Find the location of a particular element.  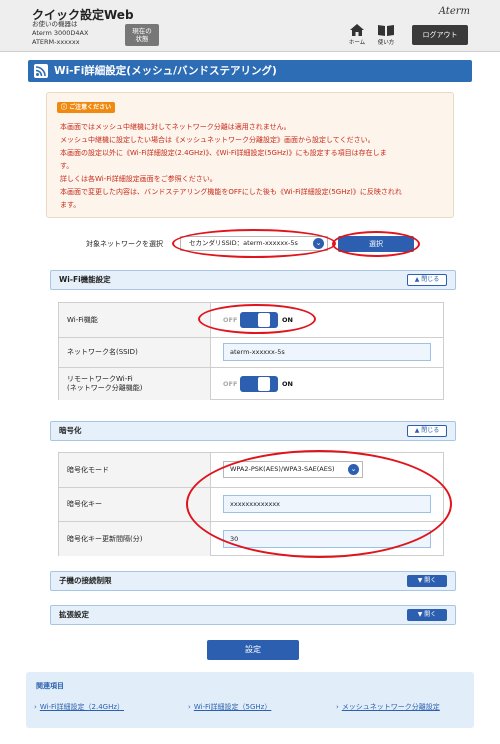

ssid-input: aterm-xxxxxx-5s is located at coordinates (327, 352).